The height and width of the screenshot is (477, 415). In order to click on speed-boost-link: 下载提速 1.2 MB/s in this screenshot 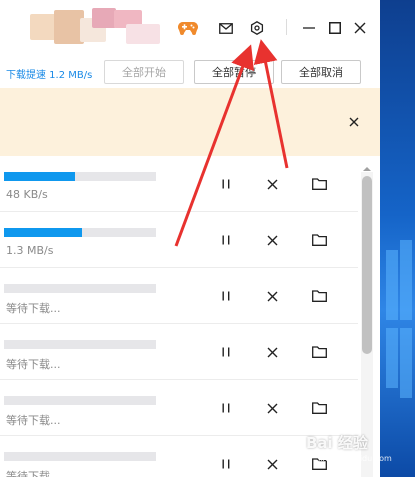, I will do `click(49, 73)`.